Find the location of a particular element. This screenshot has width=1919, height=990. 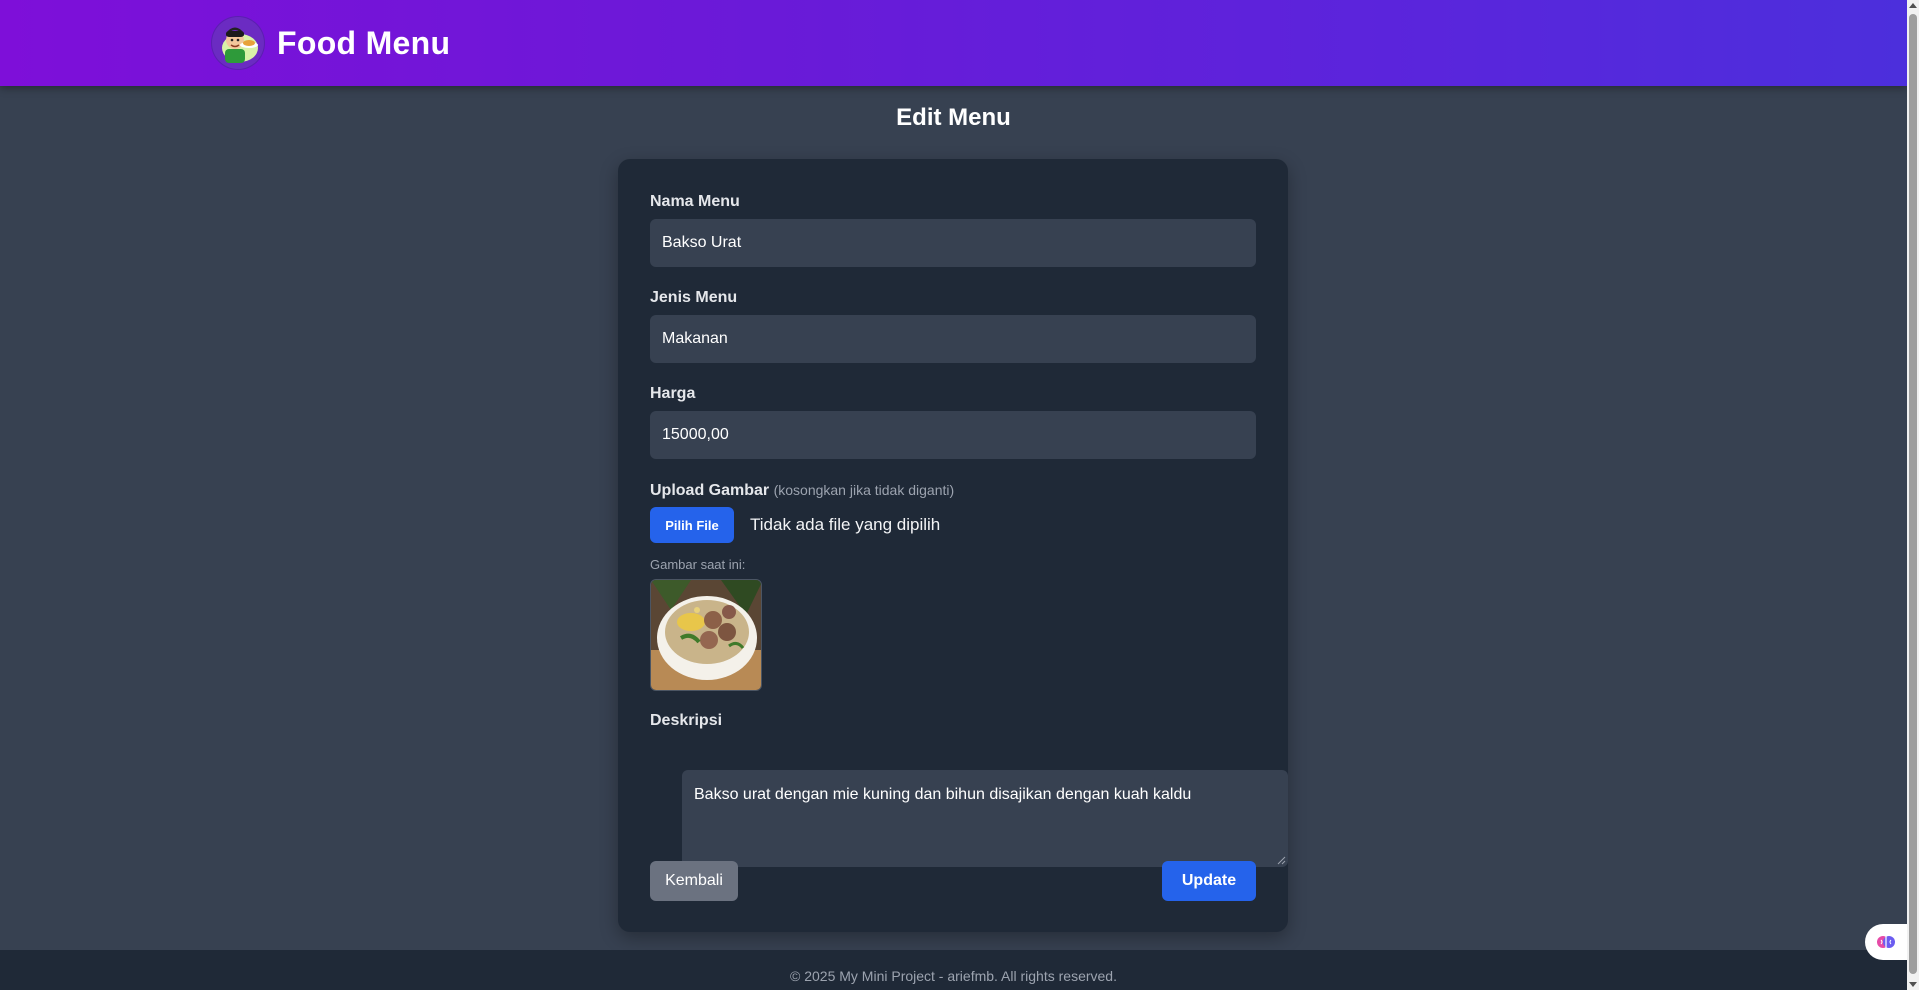

type-input-value: Makanan is located at coordinates (695, 338).